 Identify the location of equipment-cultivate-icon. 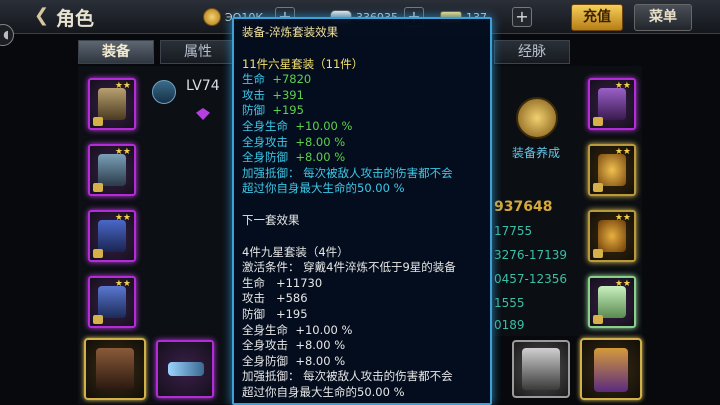
(537, 118).